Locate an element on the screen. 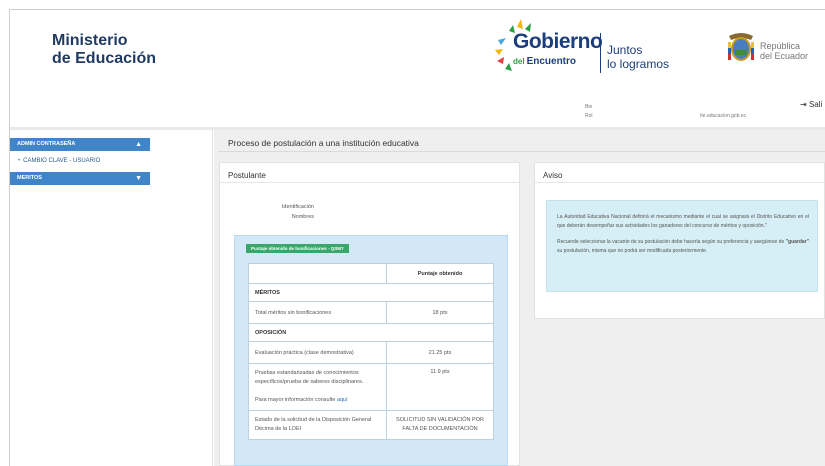 This screenshot has width=825, height=466. pruebas-value: 11.9 pts is located at coordinates (440, 387).